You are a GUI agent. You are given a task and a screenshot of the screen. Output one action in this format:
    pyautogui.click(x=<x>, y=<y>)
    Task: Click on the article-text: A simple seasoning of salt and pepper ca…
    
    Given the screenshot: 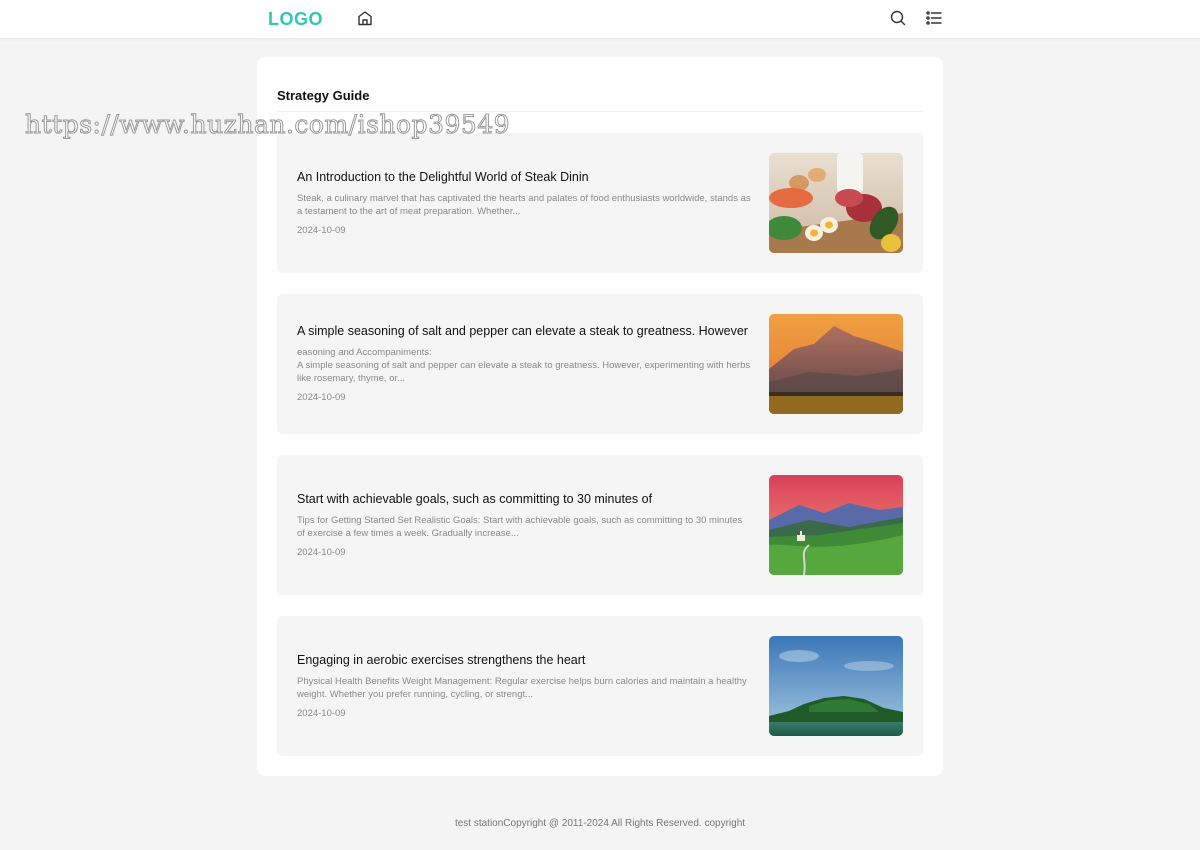 What is the action you would take?
    pyautogui.click(x=524, y=364)
    